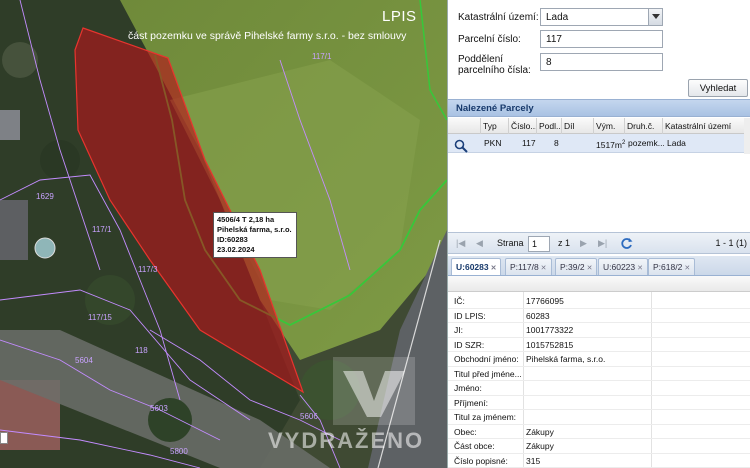 This screenshot has height=468, width=750. Describe the element at coordinates (479, 243) in the screenshot. I see `prev-page-icon: ◀` at that location.